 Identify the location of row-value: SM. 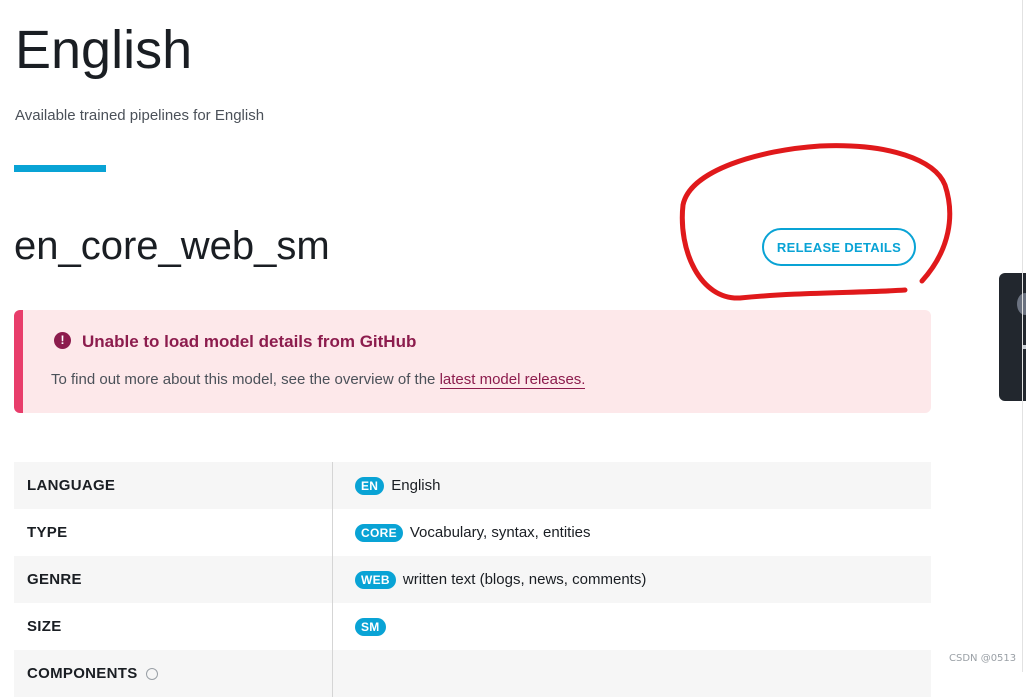
(632, 626).